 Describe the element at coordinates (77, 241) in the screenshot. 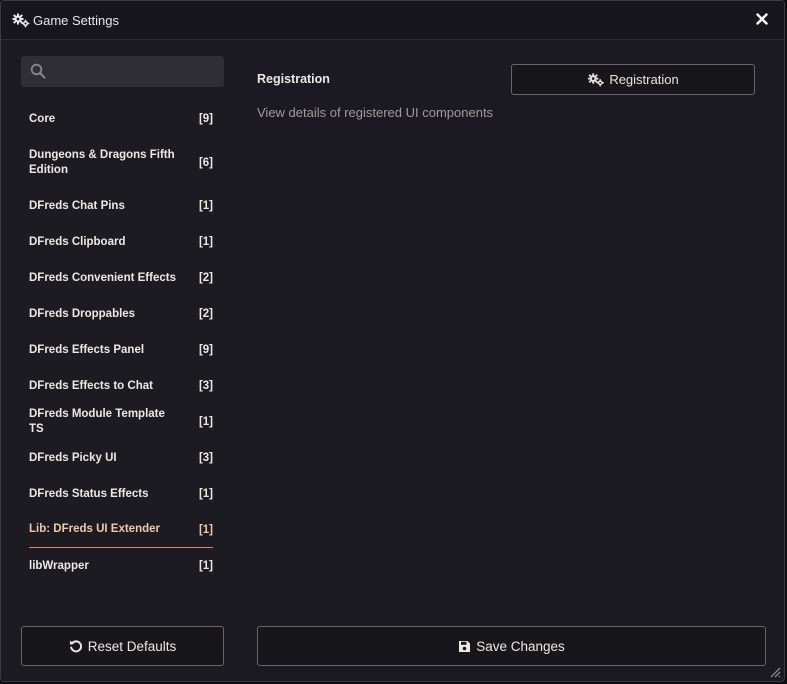

I see `category-name: DFreds Clipboard` at that location.